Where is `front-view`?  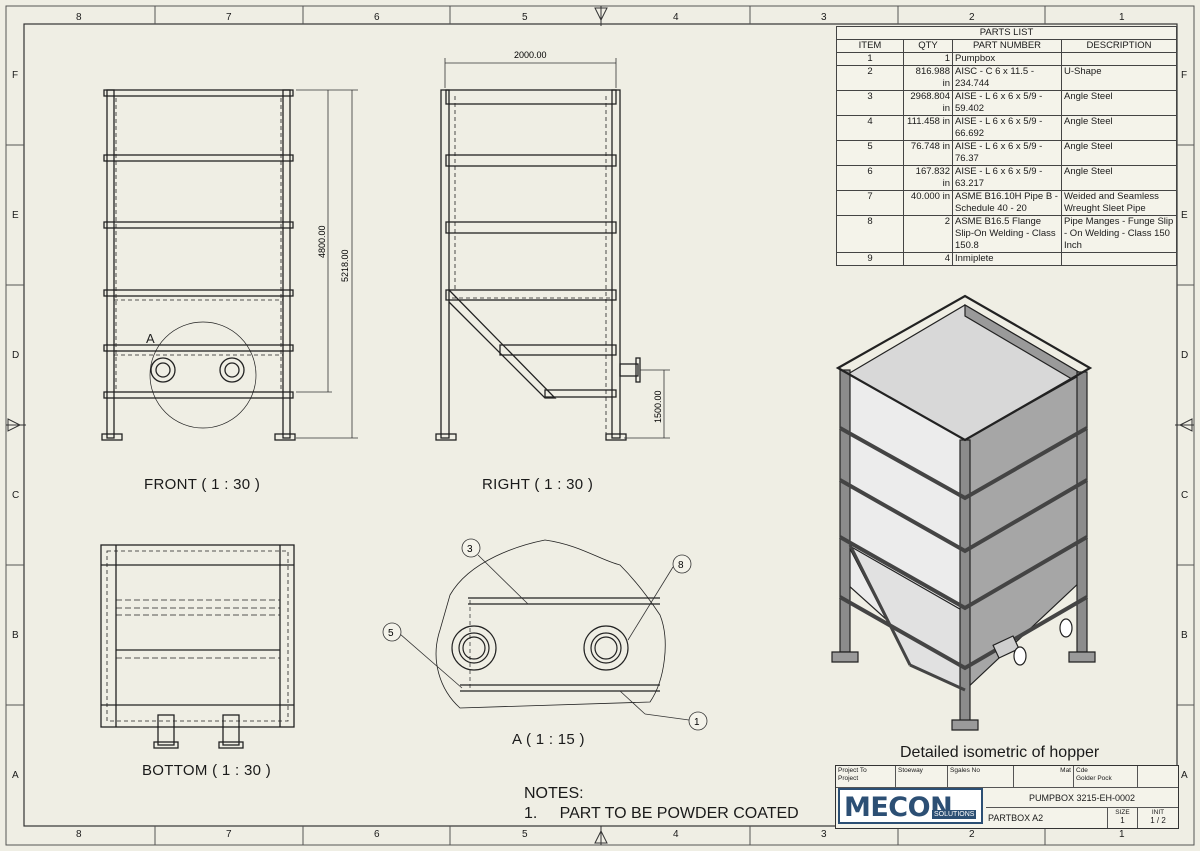 front-view is located at coordinates (198, 265).